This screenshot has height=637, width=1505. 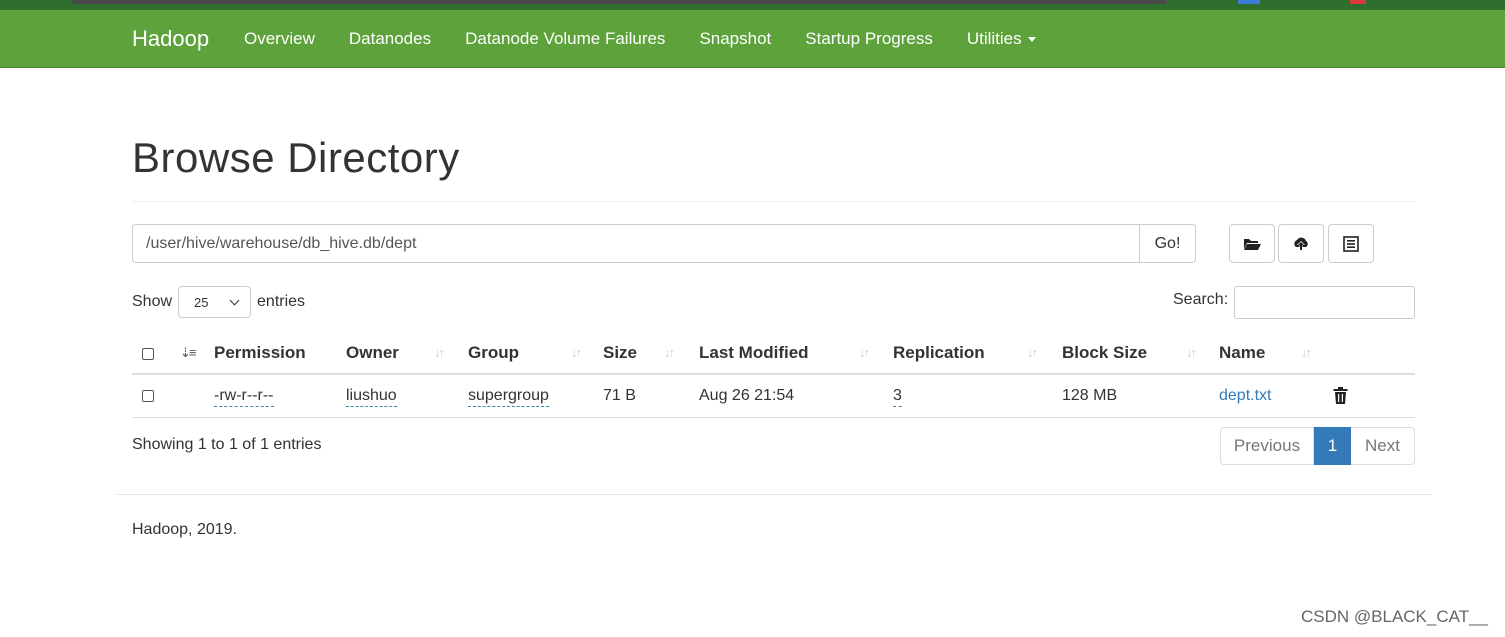 What do you see at coordinates (215, 302) in the screenshot?
I see `entries-select: 25` at bounding box center [215, 302].